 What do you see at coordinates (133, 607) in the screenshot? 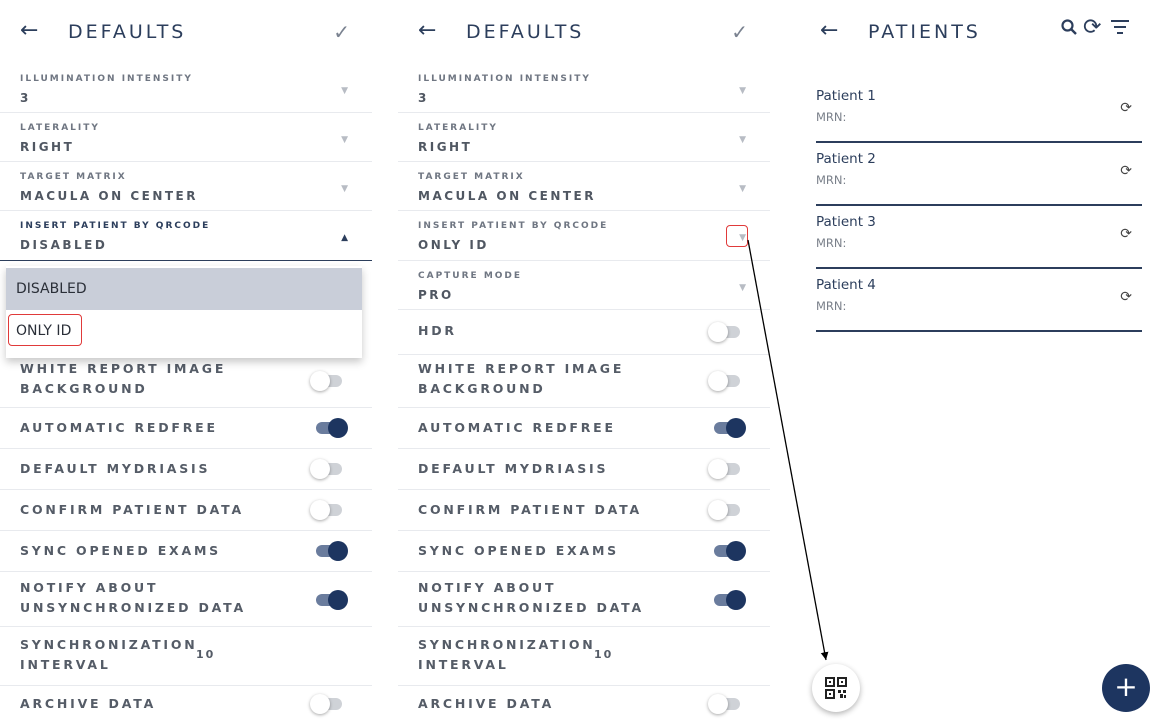
I see `toggle-label: UNSYNCHRONIZED DATA` at bounding box center [133, 607].